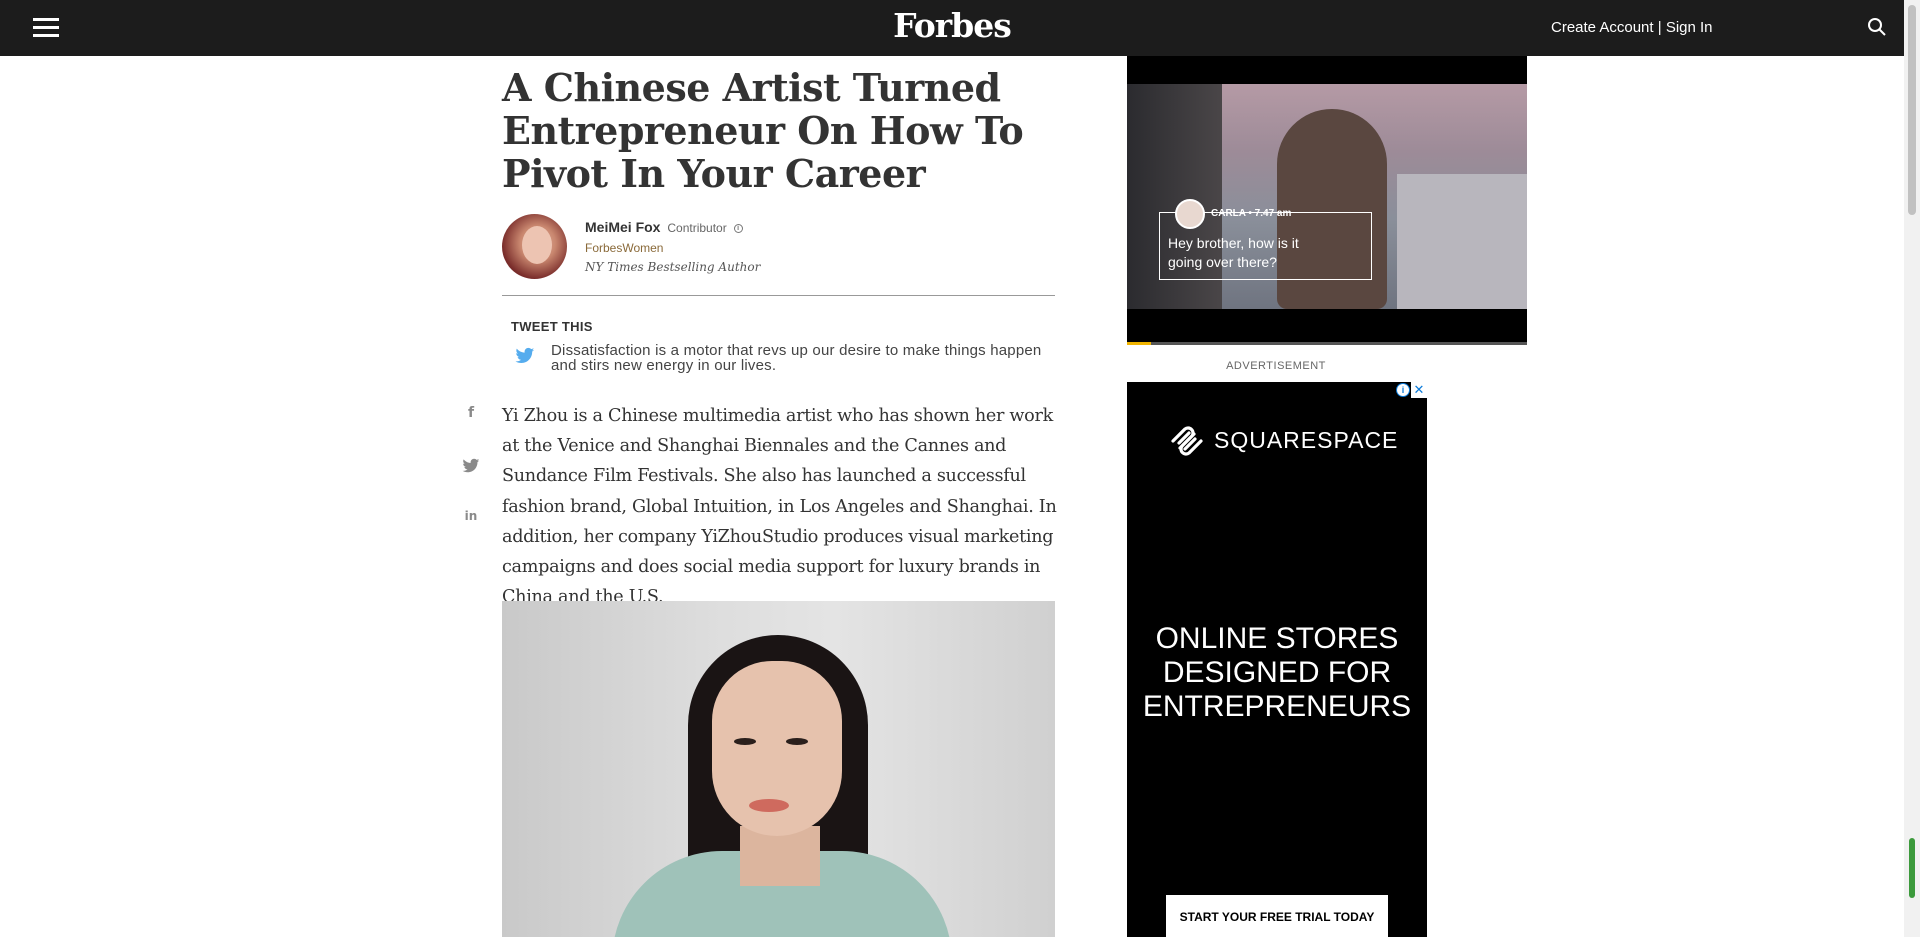  I want to click on forbes-logo-link: Forbes, so click(952, 25).